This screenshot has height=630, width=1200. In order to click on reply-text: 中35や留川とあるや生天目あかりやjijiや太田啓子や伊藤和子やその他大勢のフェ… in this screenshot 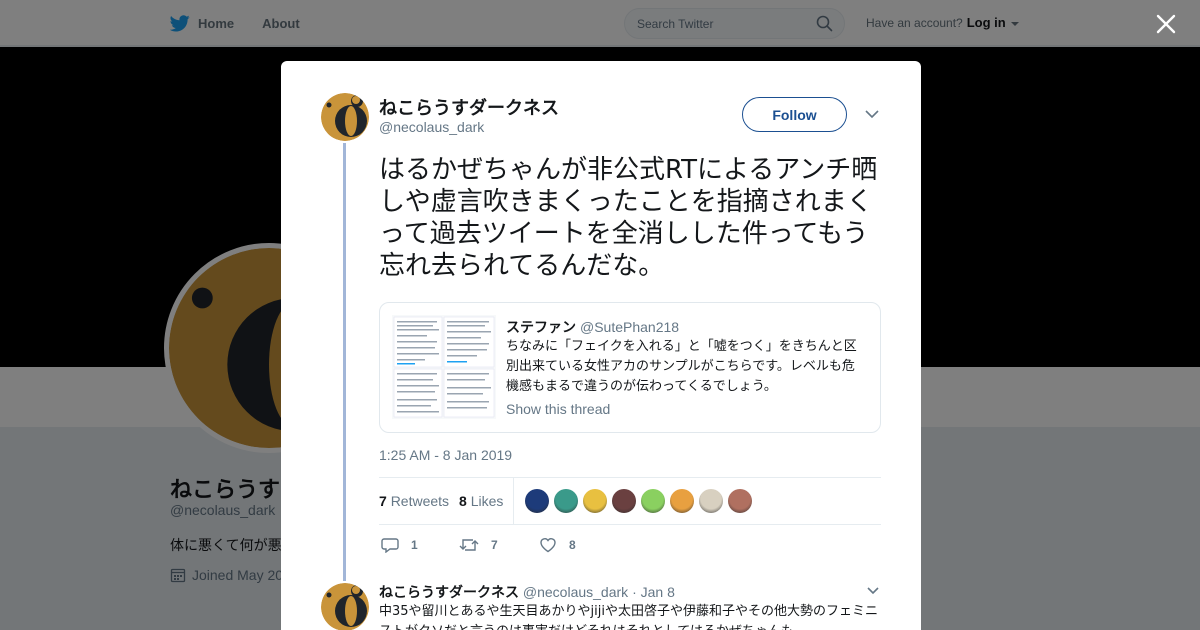, I will do `click(628, 617)`.